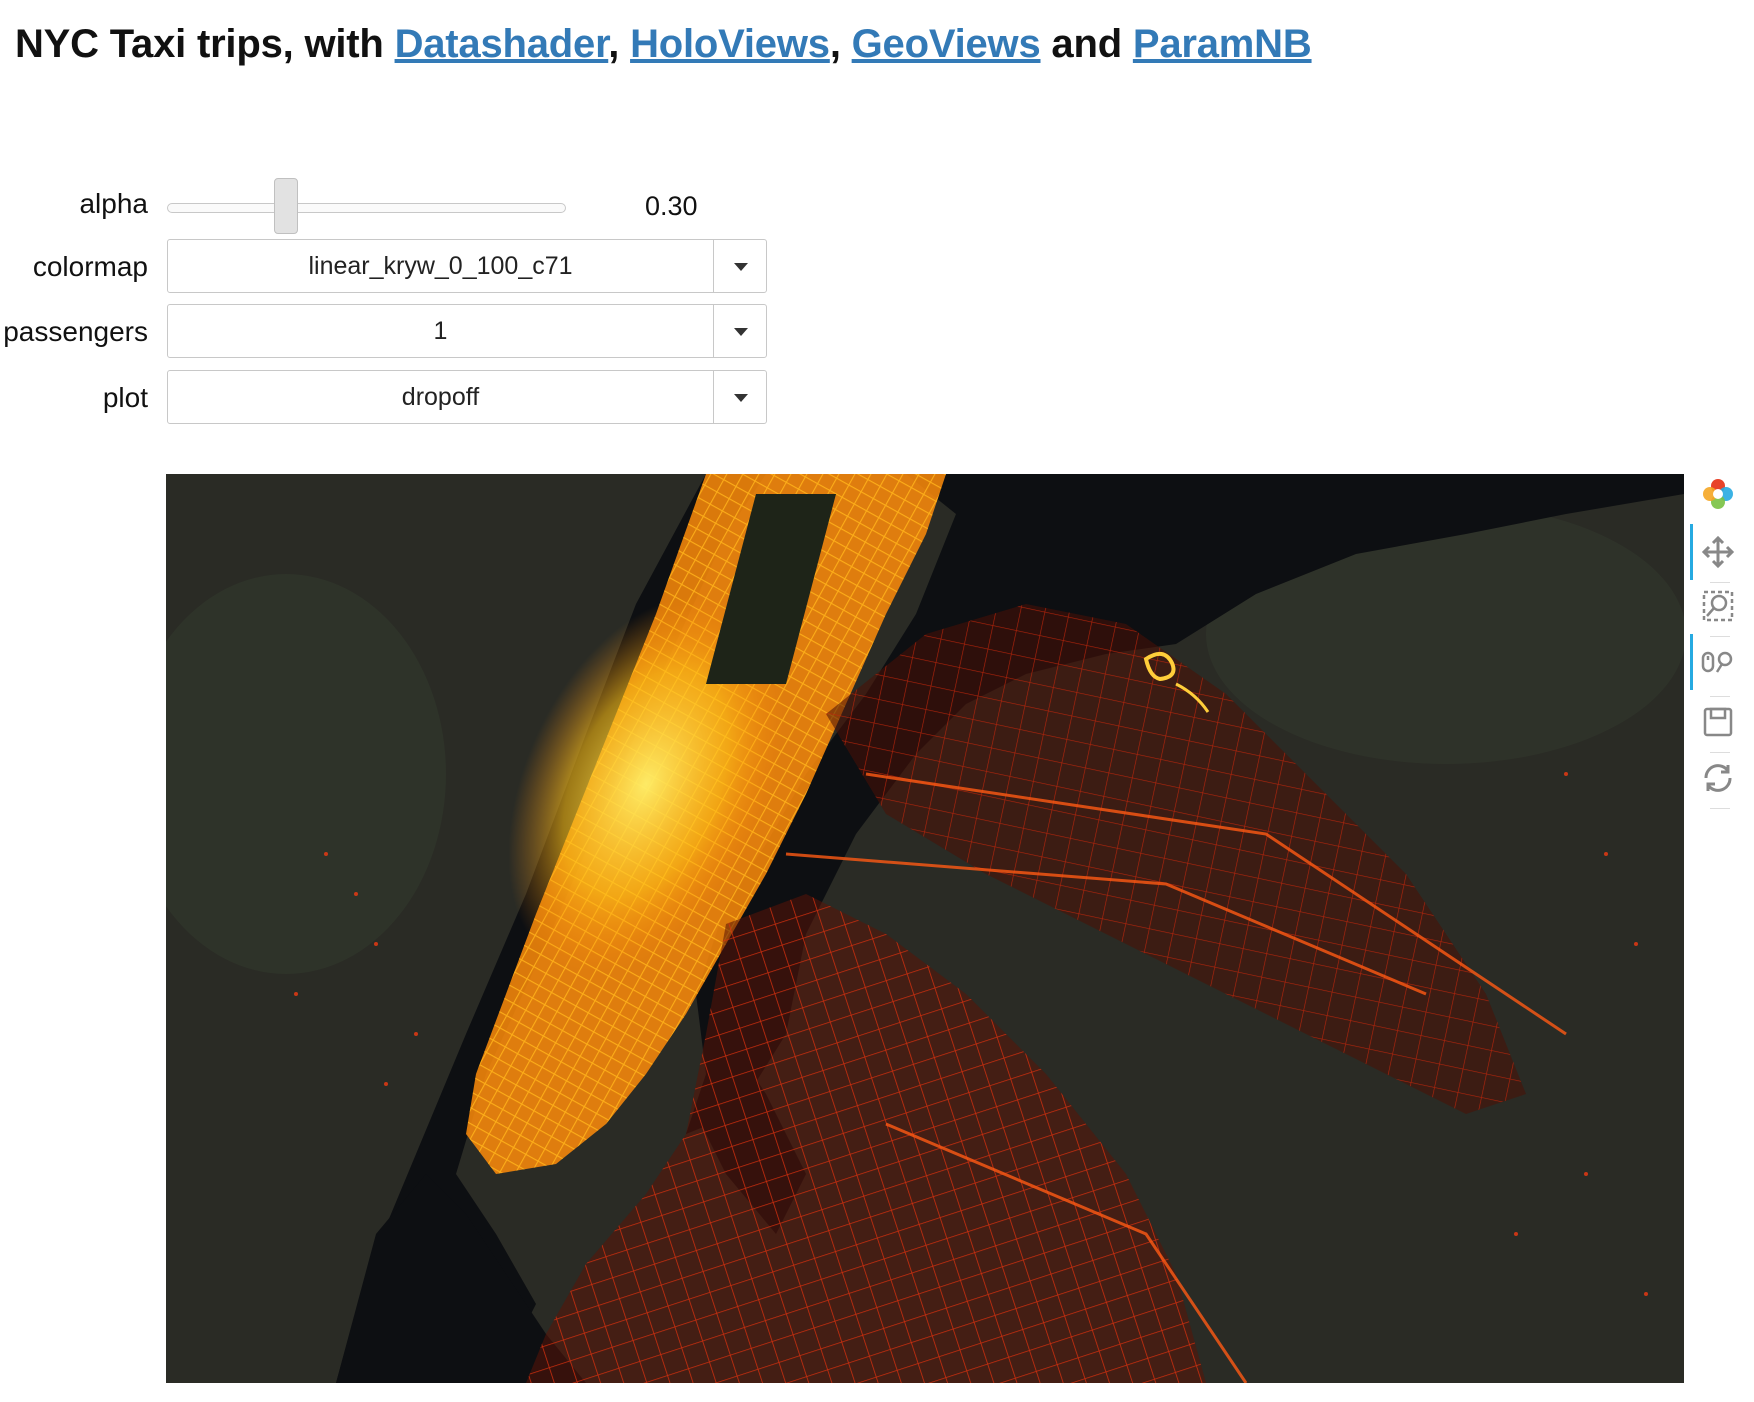 Image resolution: width=1754 pixels, height=1402 pixels. I want to click on wheel-zoom-icon, so click(1714, 662).